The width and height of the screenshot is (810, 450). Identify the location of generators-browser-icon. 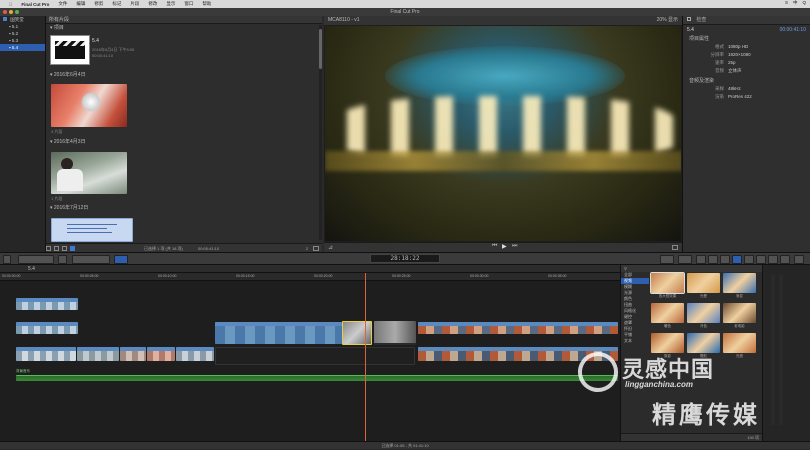
(773, 259).